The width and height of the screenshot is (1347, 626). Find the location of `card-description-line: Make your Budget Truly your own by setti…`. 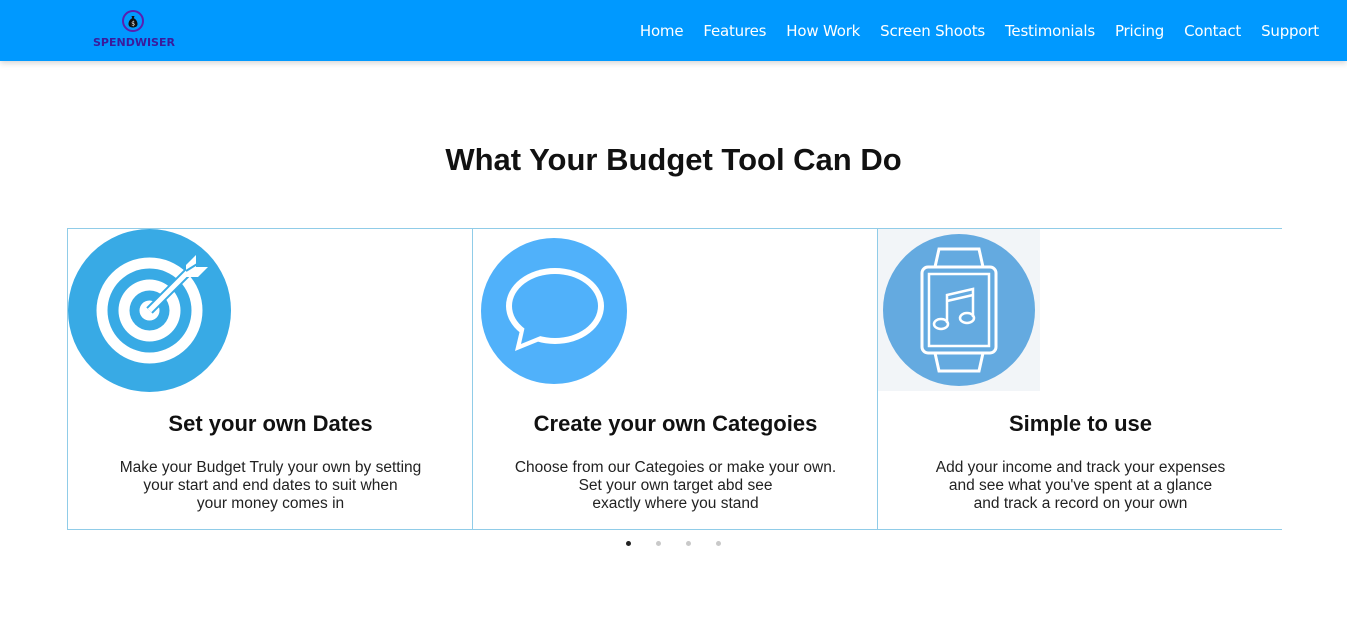

card-description-line: Make your Budget Truly your own by setti… is located at coordinates (270, 467).